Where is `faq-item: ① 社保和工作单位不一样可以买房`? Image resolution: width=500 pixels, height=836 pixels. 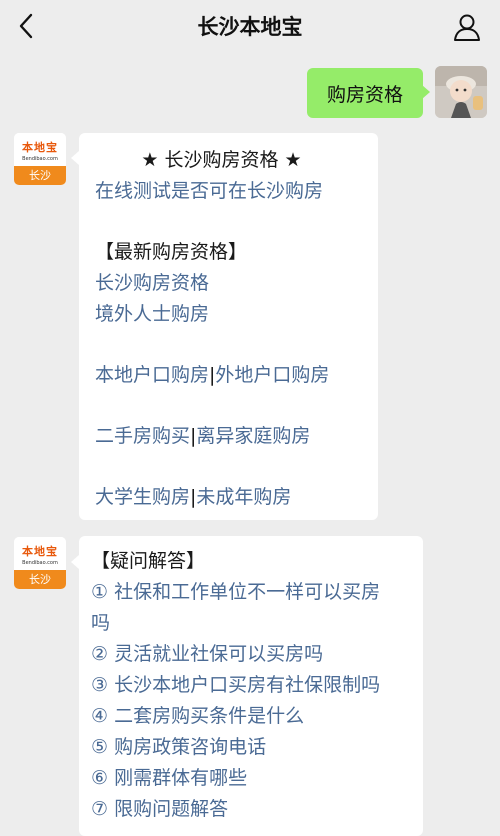
faq-item: ① 社保和工作单位不一样可以买房 is located at coordinates (250, 592).